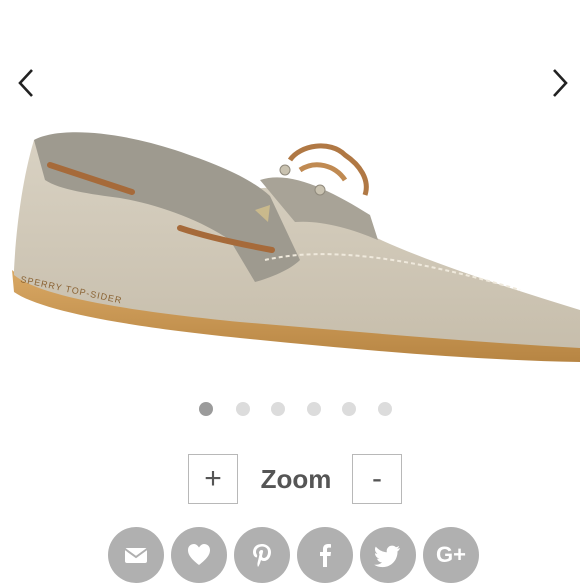  I want to click on share-twitter-button, so click(388, 555).